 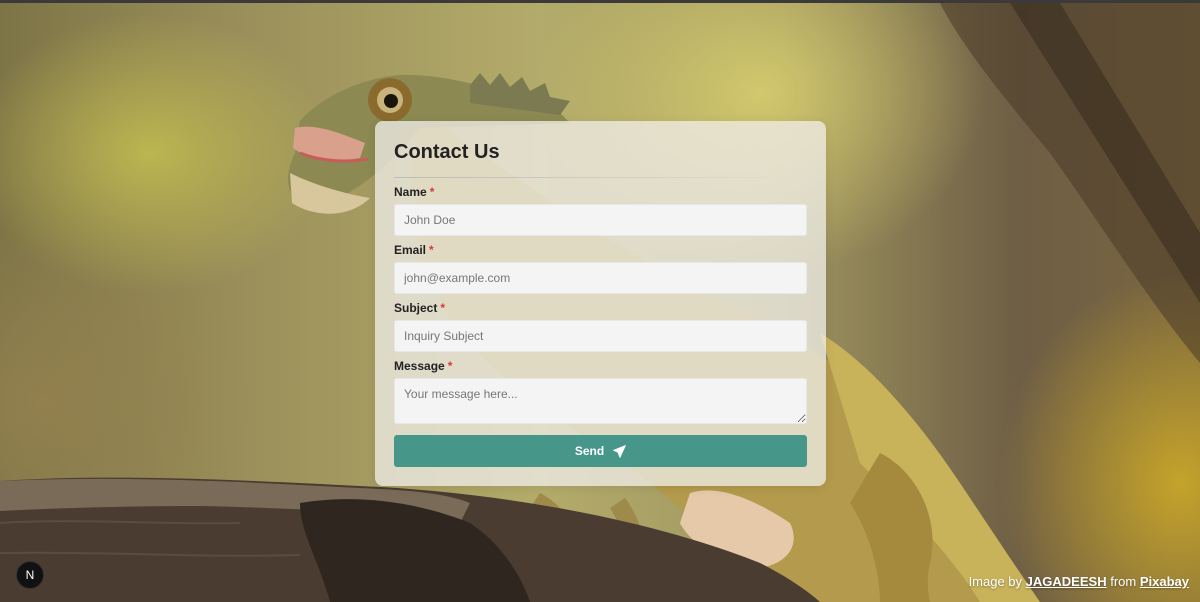 What do you see at coordinates (600, 220) in the screenshot?
I see `name-input` at bounding box center [600, 220].